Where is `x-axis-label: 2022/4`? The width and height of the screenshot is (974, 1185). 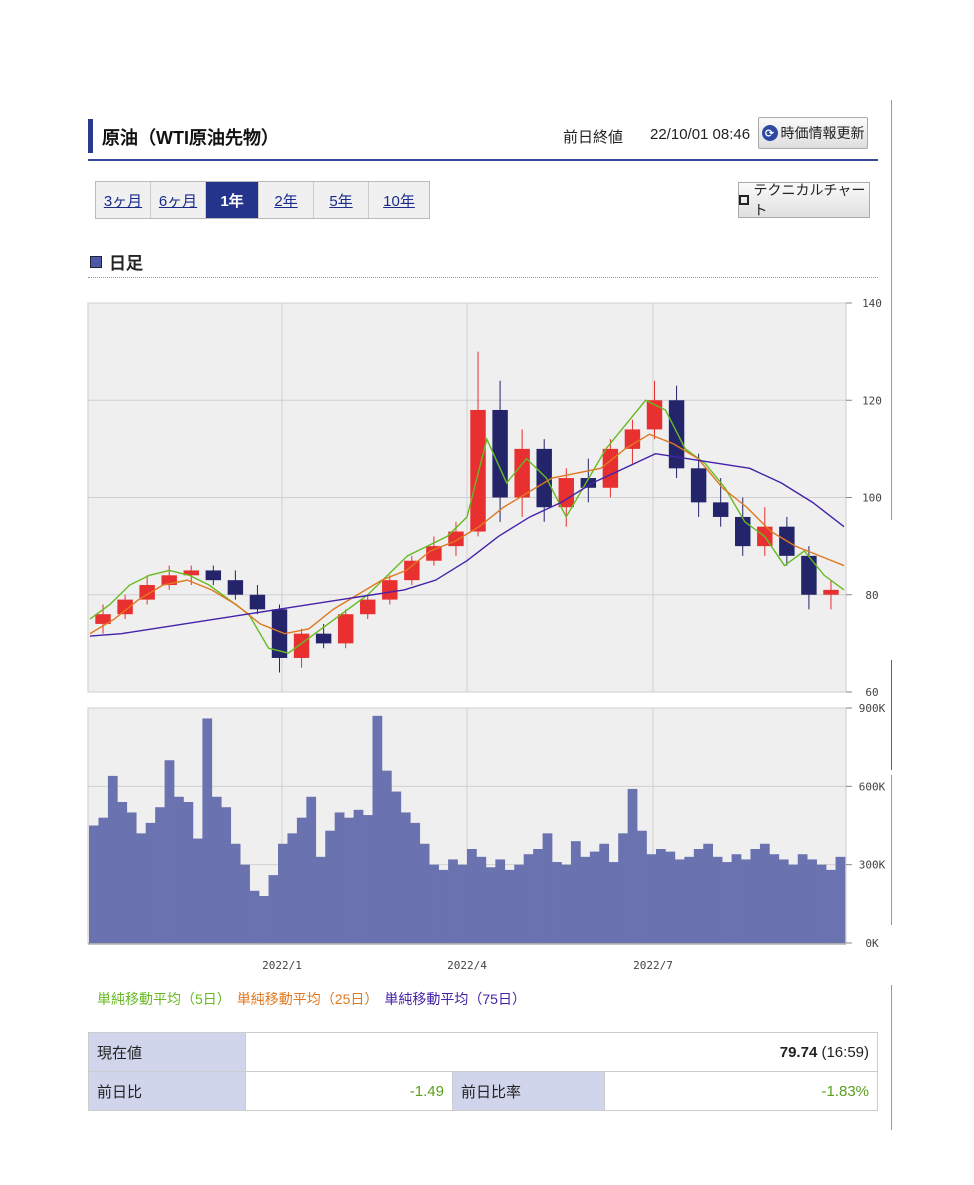 x-axis-label: 2022/4 is located at coordinates (467, 965).